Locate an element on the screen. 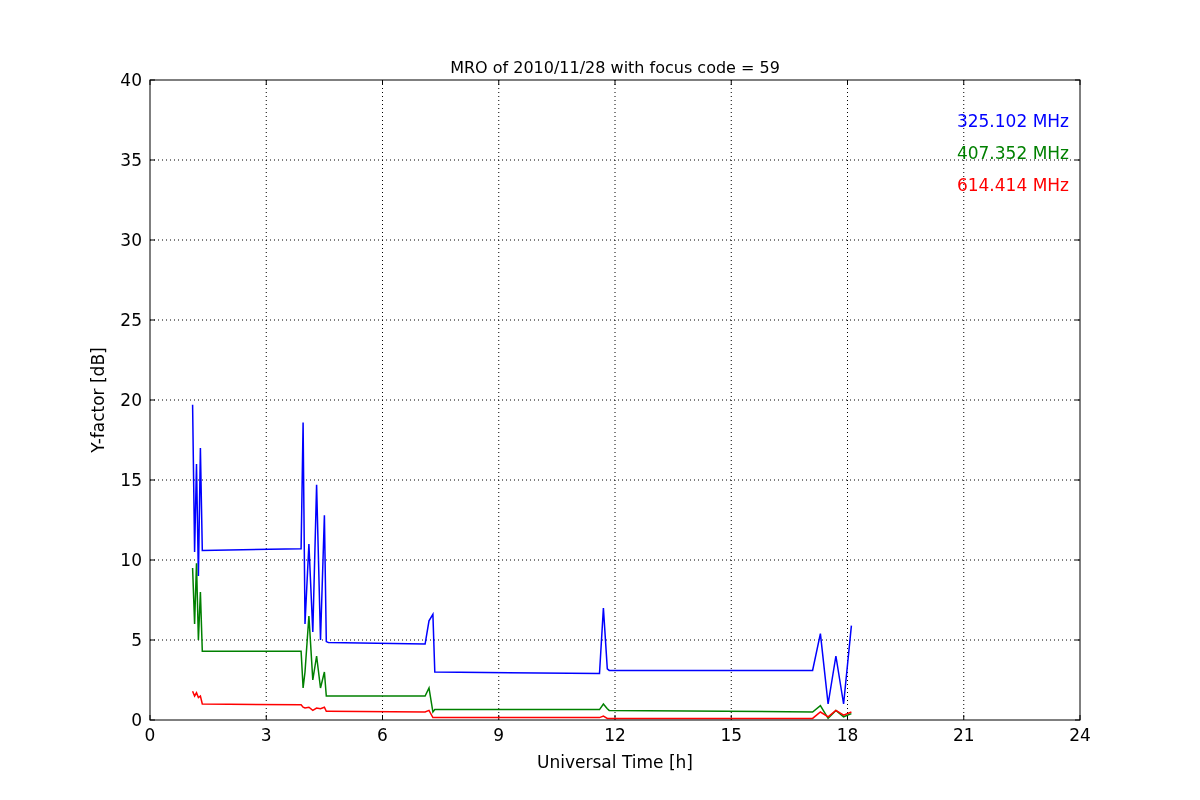 The width and height of the screenshot is (1200, 800). y-tick-label: 10 is located at coordinates (131, 560).